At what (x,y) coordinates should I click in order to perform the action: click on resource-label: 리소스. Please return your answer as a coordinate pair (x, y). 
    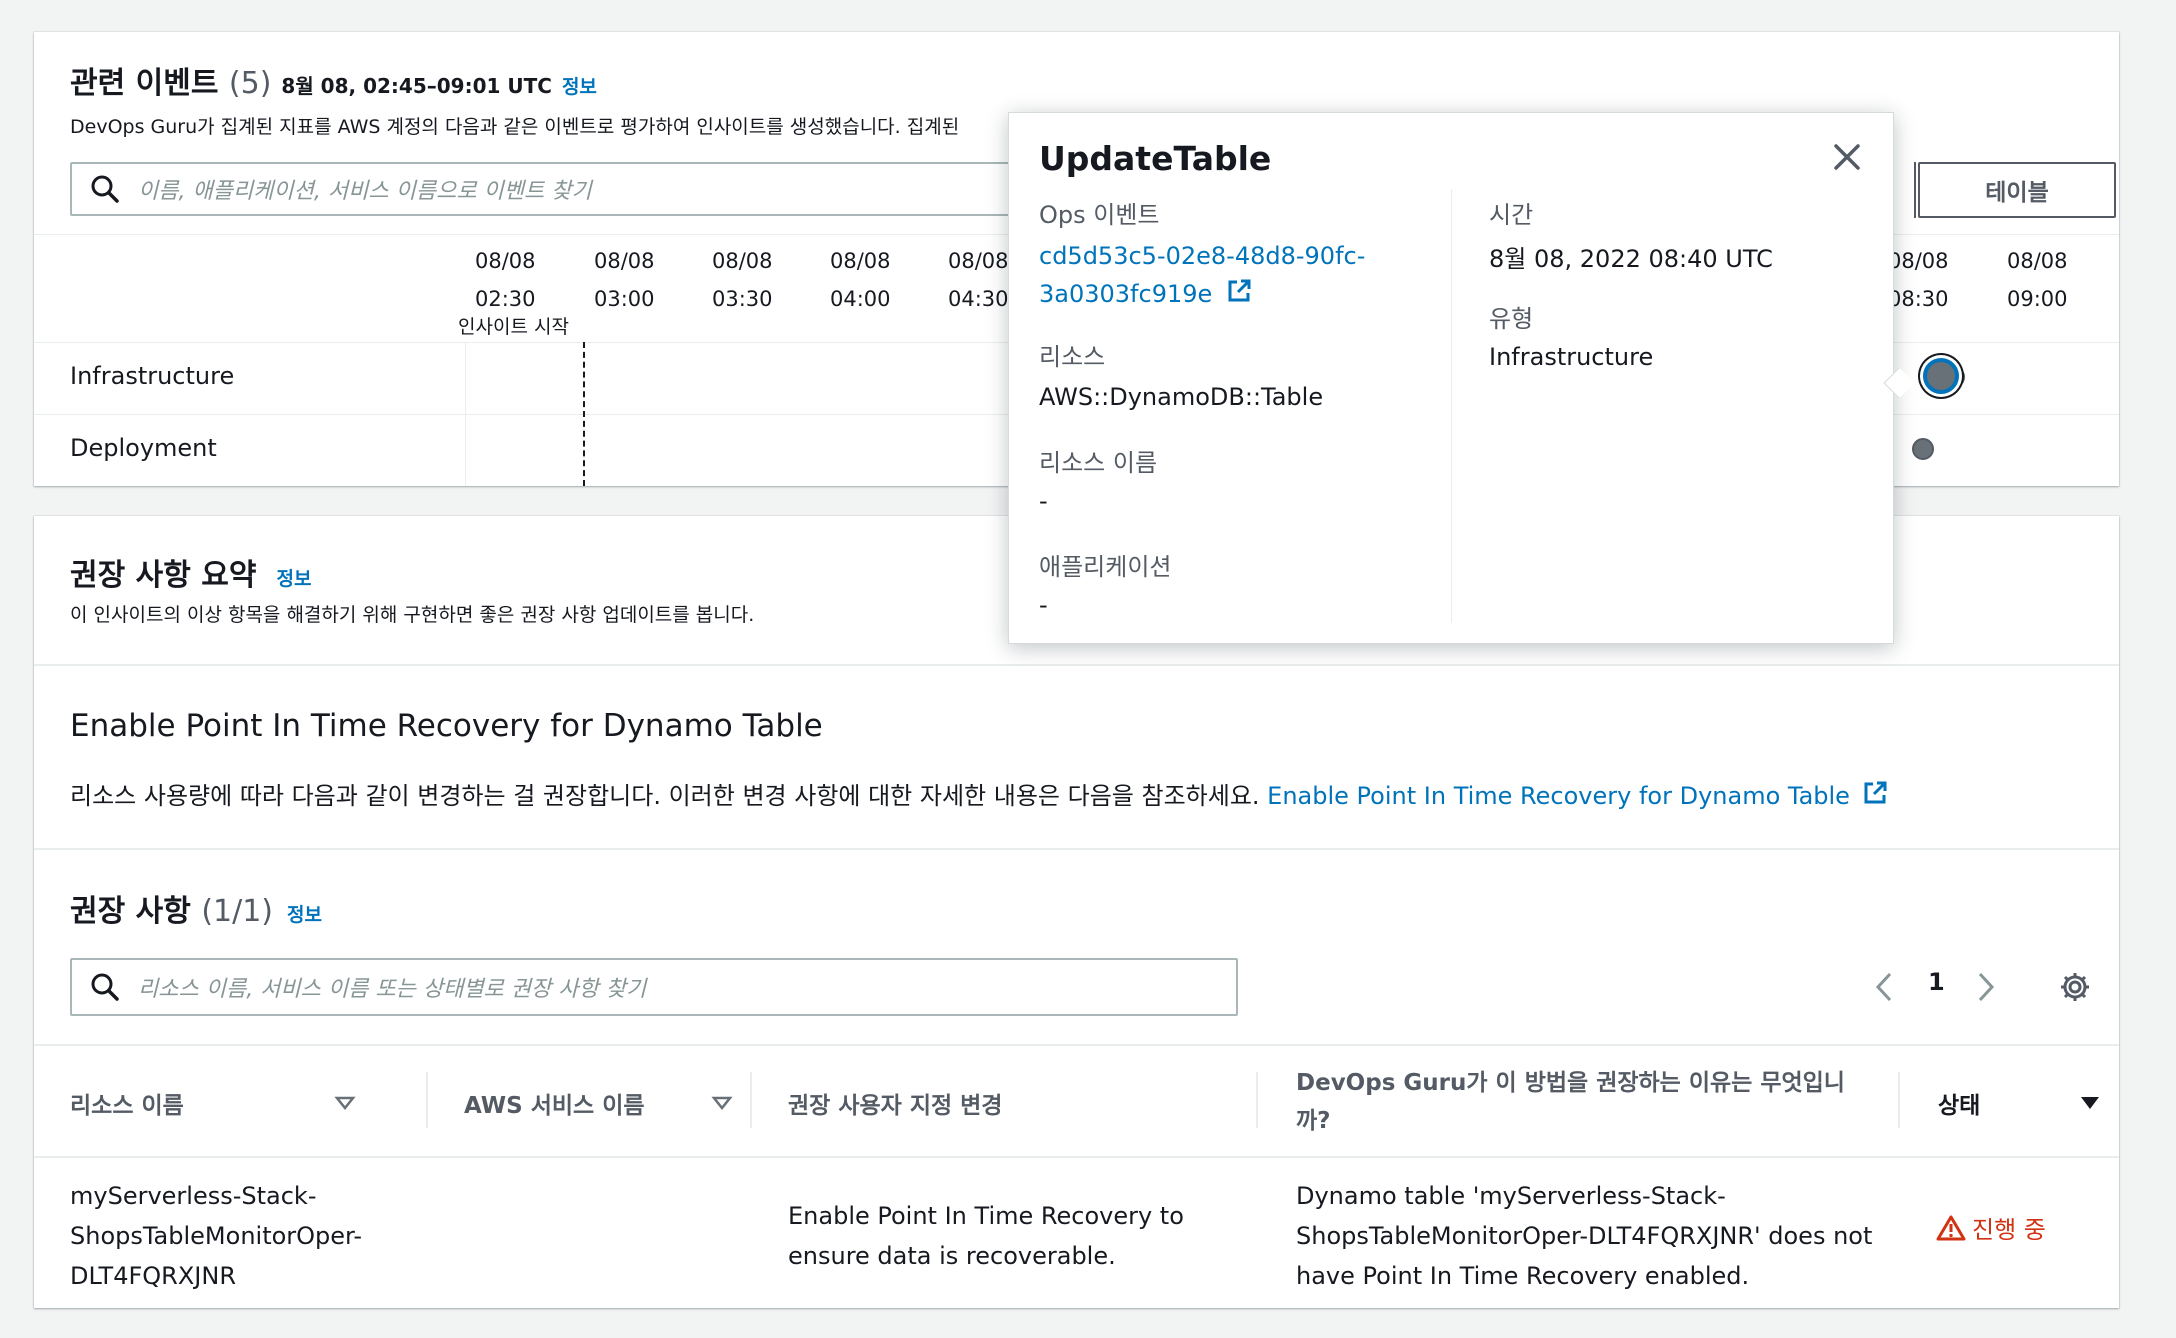
    Looking at the image, I should click on (1072, 357).